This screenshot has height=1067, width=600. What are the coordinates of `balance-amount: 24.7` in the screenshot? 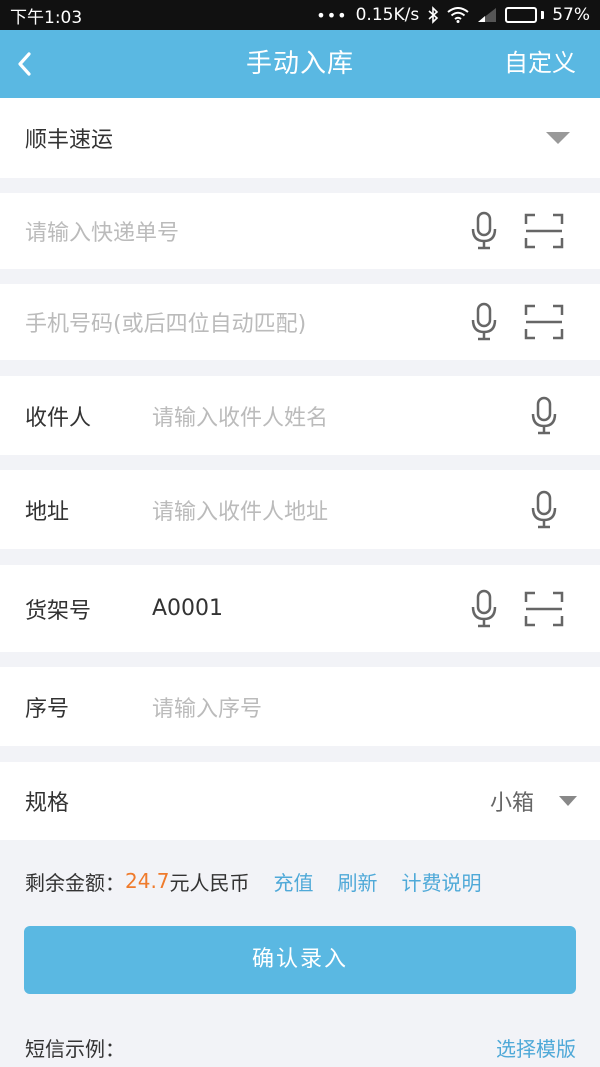 It's located at (147, 881).